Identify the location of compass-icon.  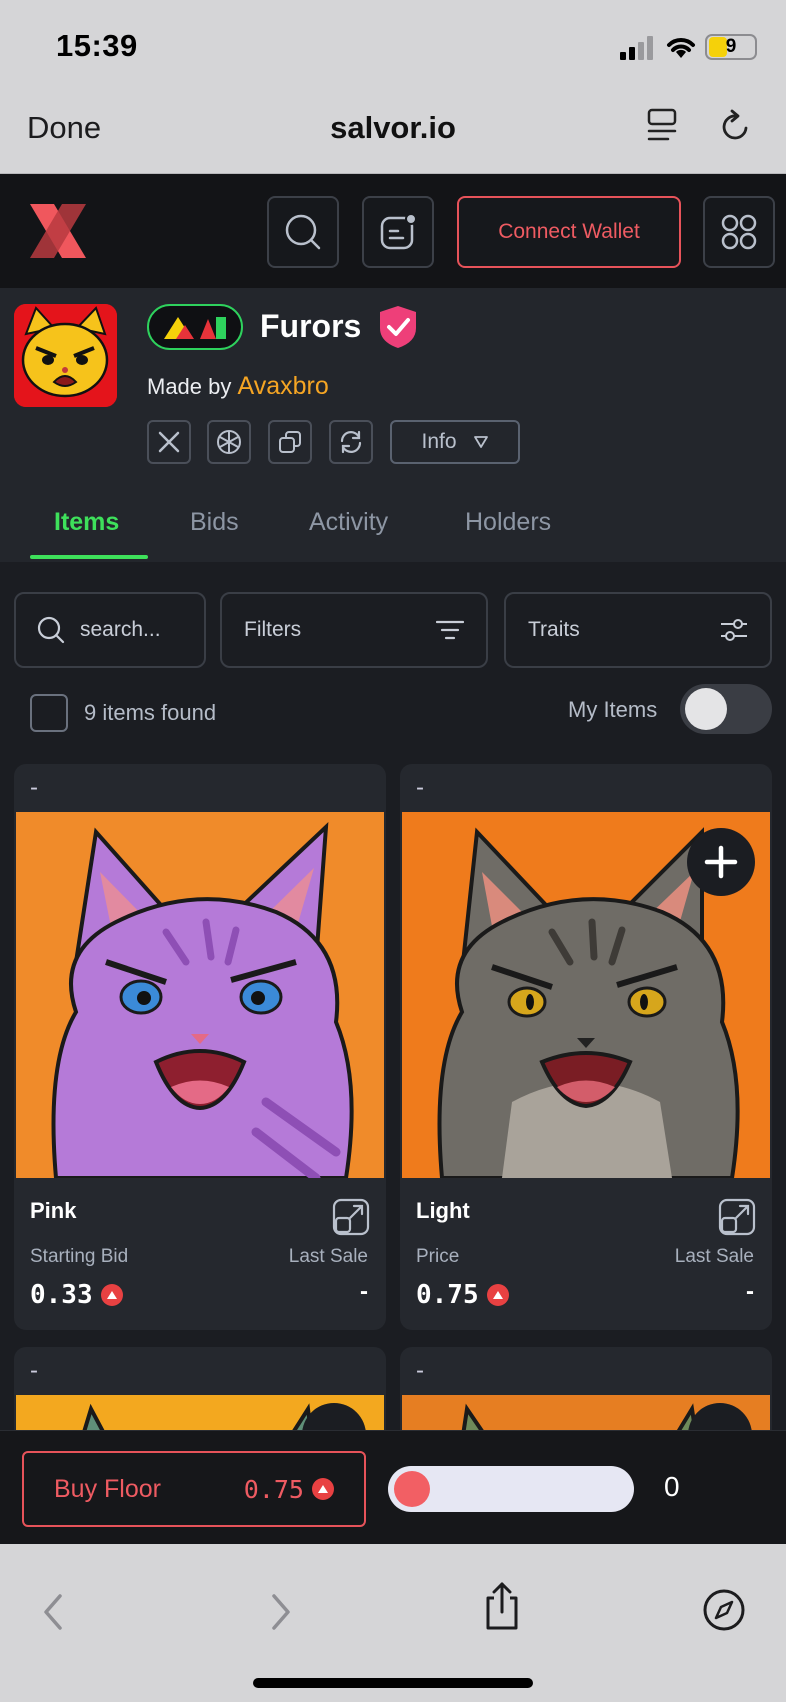
(724, 1610).